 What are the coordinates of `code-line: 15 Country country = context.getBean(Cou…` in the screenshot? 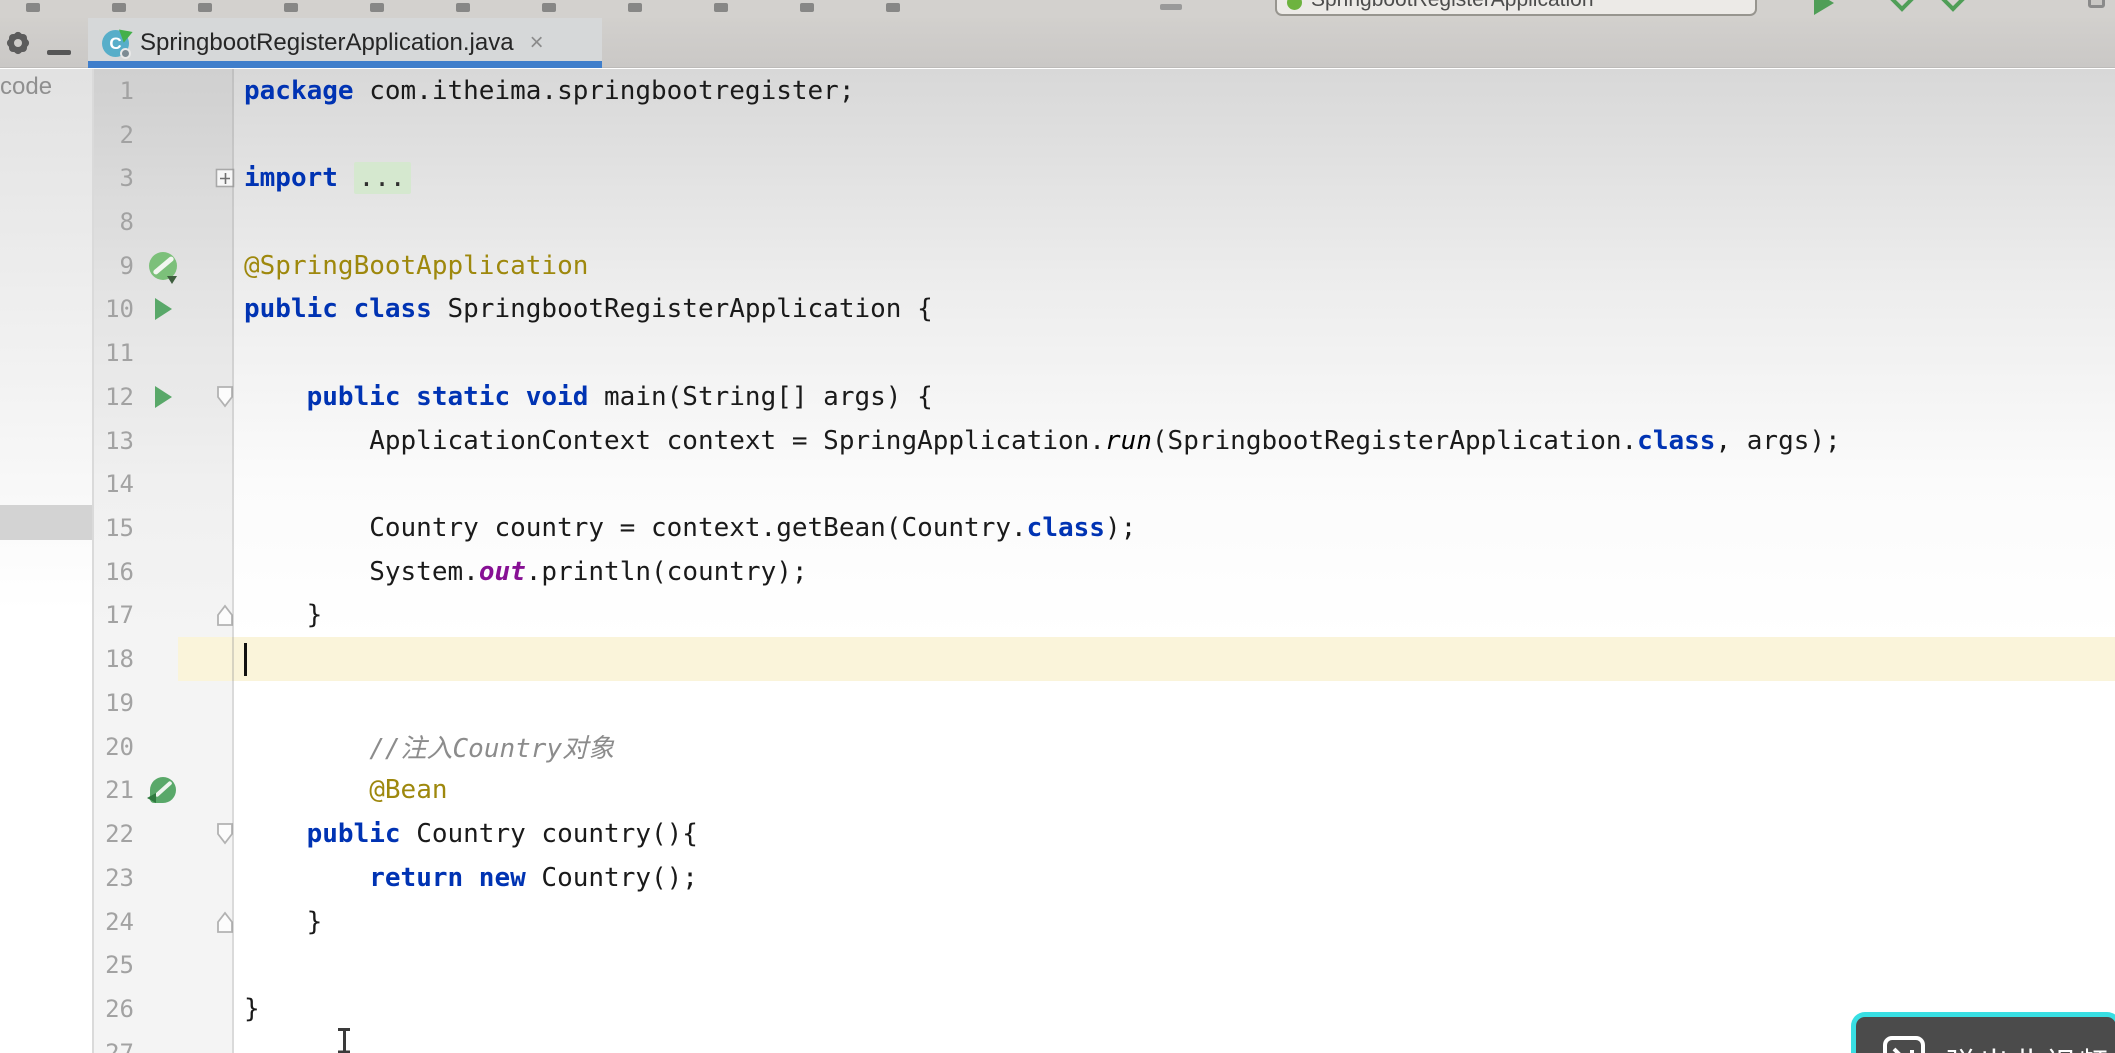 It's located at (1104, 528).